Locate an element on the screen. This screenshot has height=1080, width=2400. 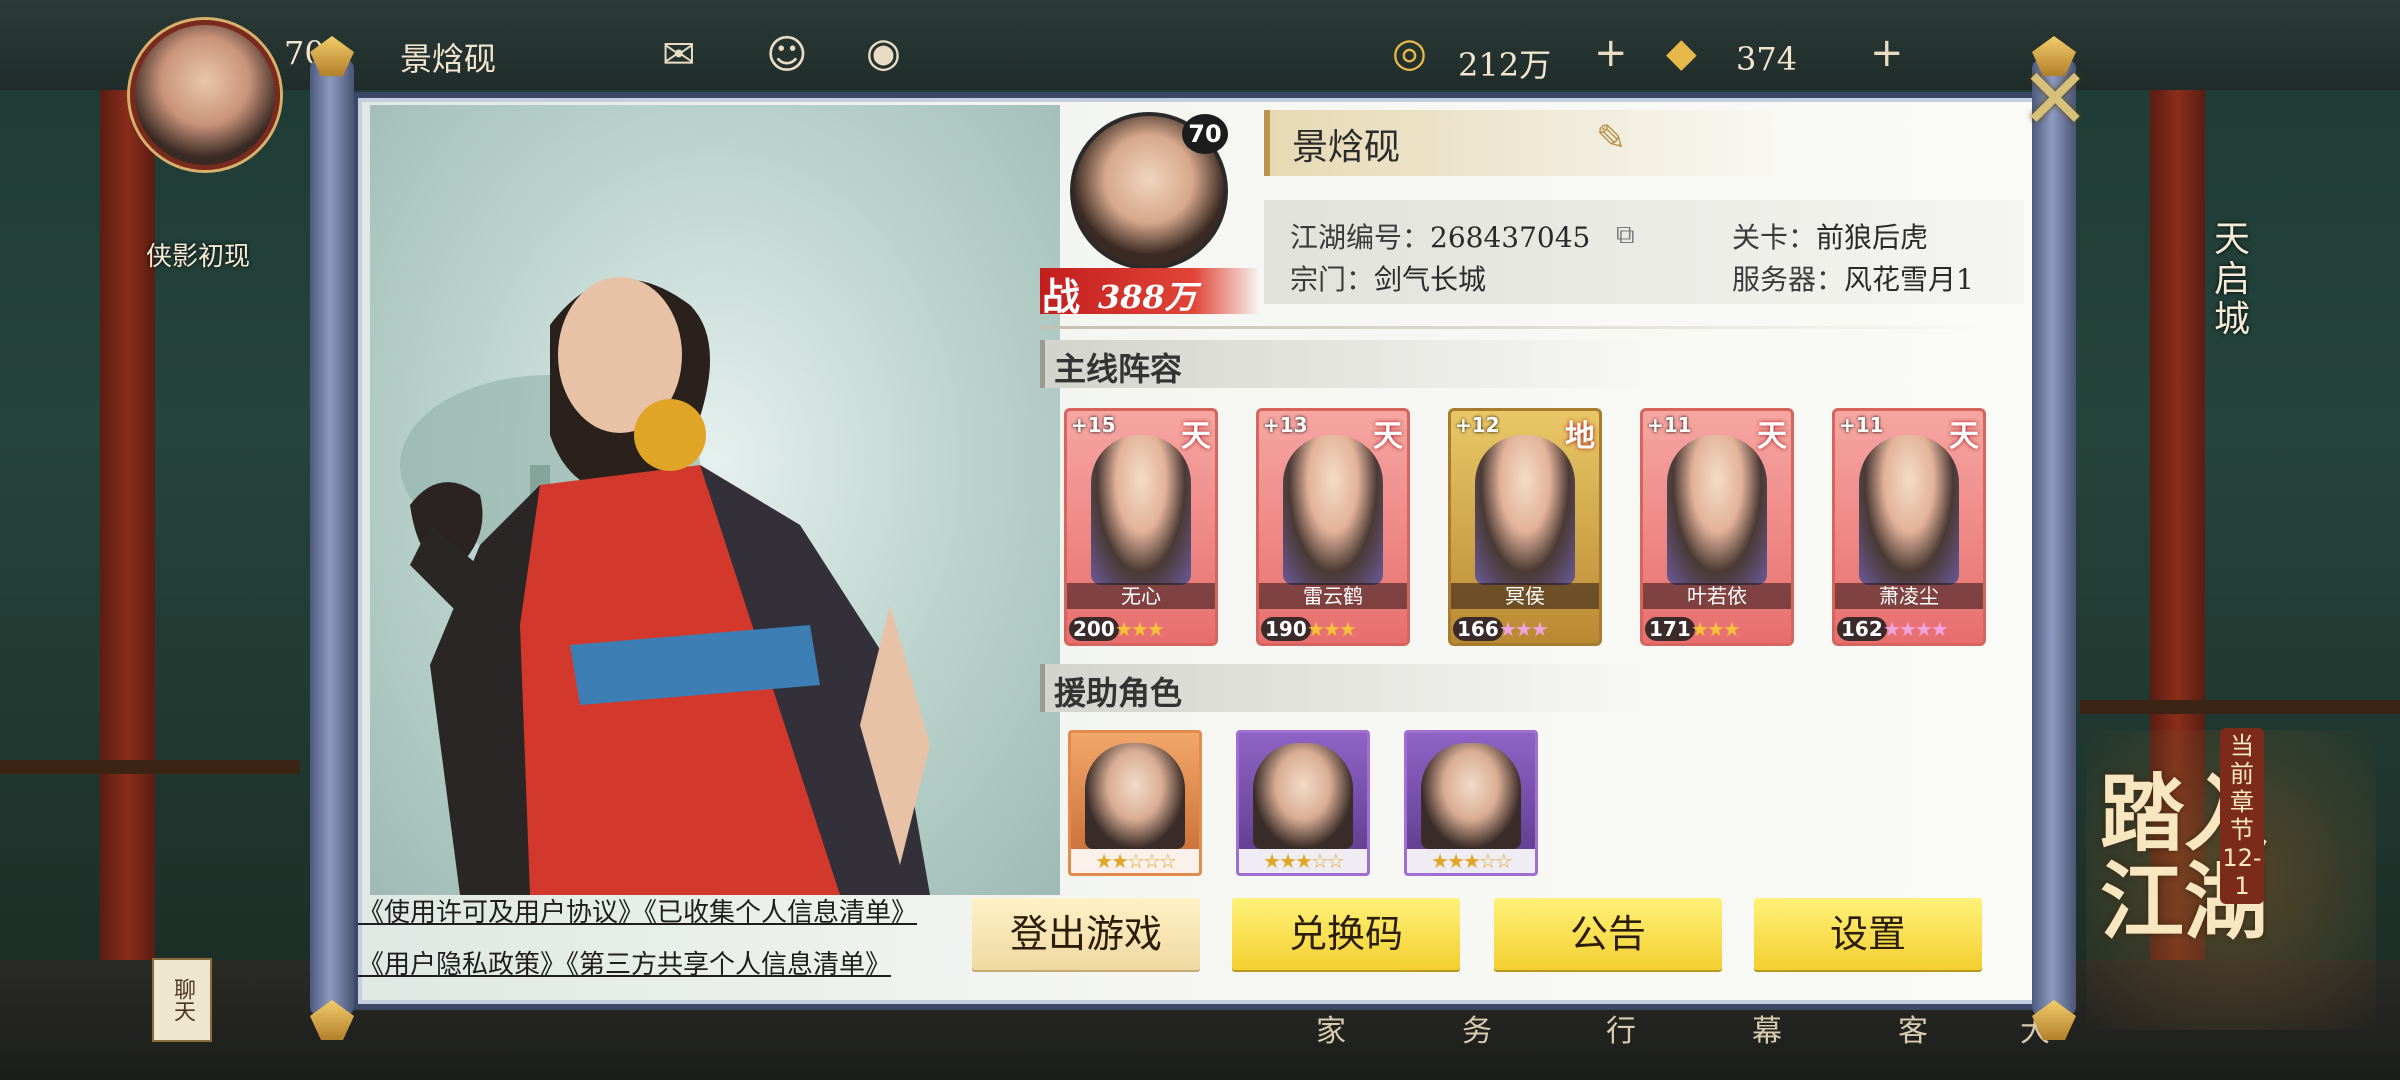
hero-level: 166 is located at coordinates (1478, 629).